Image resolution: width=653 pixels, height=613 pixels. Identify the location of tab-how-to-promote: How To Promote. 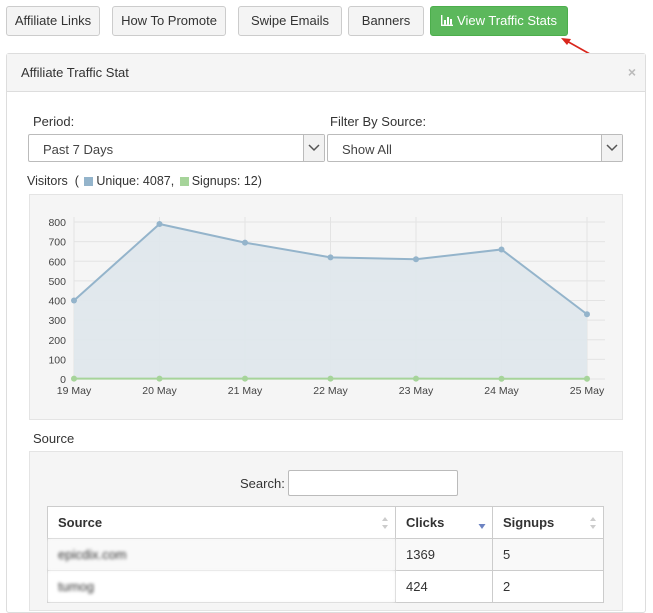
(169, 21).